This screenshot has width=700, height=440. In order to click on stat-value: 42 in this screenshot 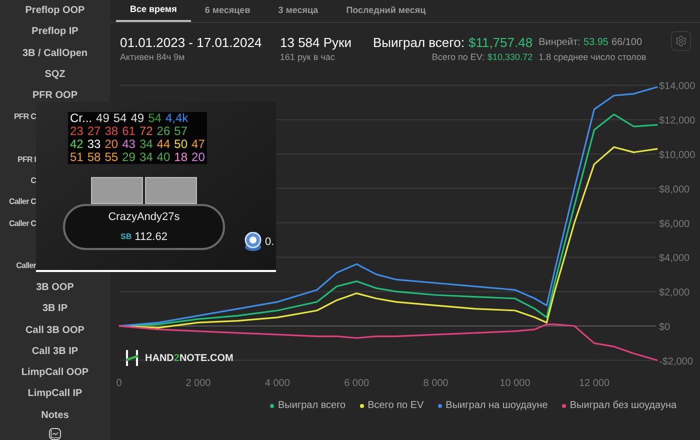, I will do `click(77, 144)`.